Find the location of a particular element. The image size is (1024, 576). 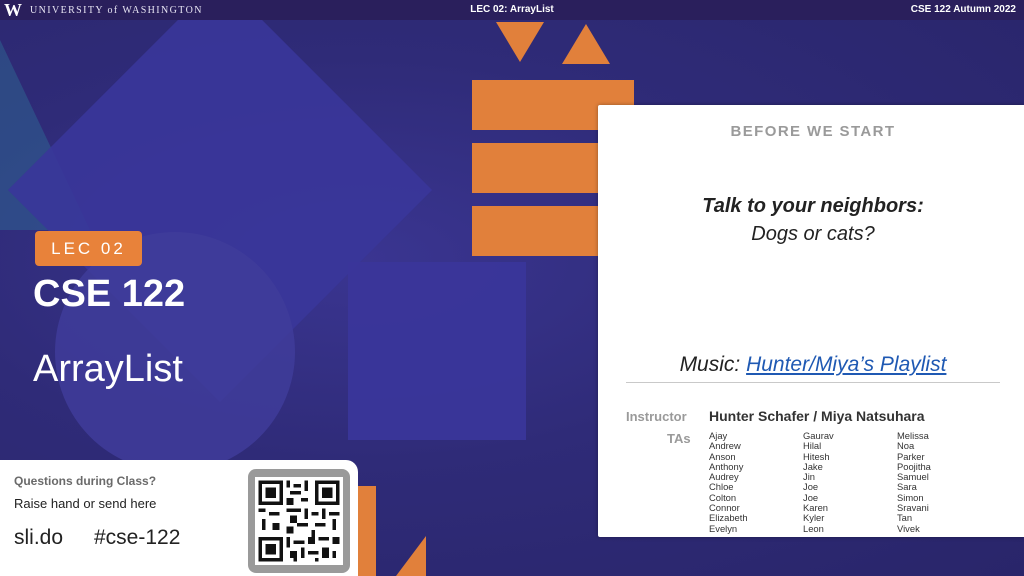

bg-square is located at coordinates (437, 351).